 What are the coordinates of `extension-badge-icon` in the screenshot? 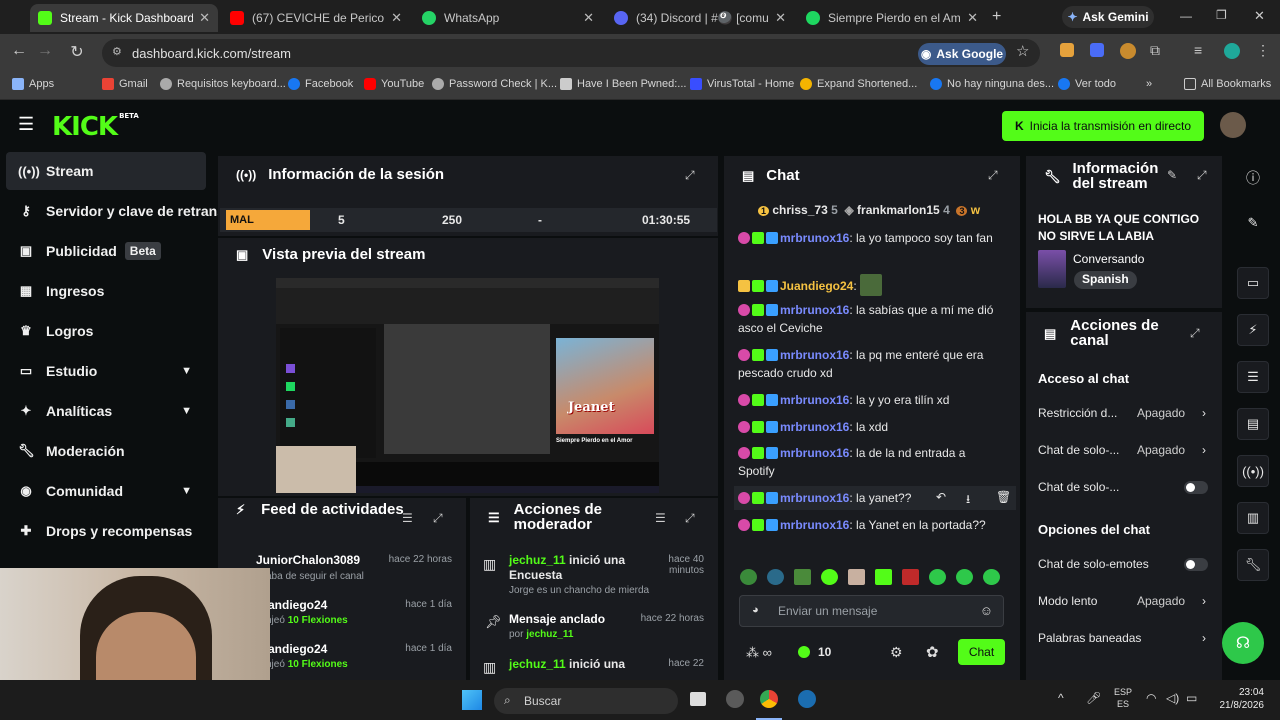 It's located at (1128, 51).